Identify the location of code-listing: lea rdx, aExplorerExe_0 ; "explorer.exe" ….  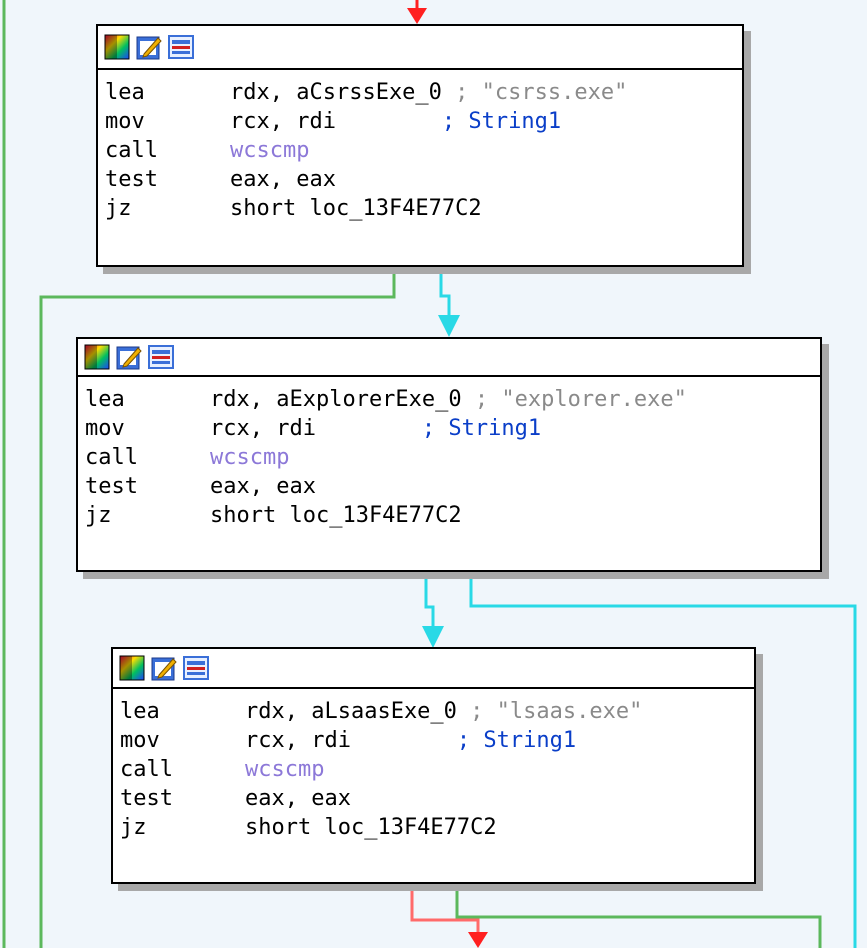
(449, 454).